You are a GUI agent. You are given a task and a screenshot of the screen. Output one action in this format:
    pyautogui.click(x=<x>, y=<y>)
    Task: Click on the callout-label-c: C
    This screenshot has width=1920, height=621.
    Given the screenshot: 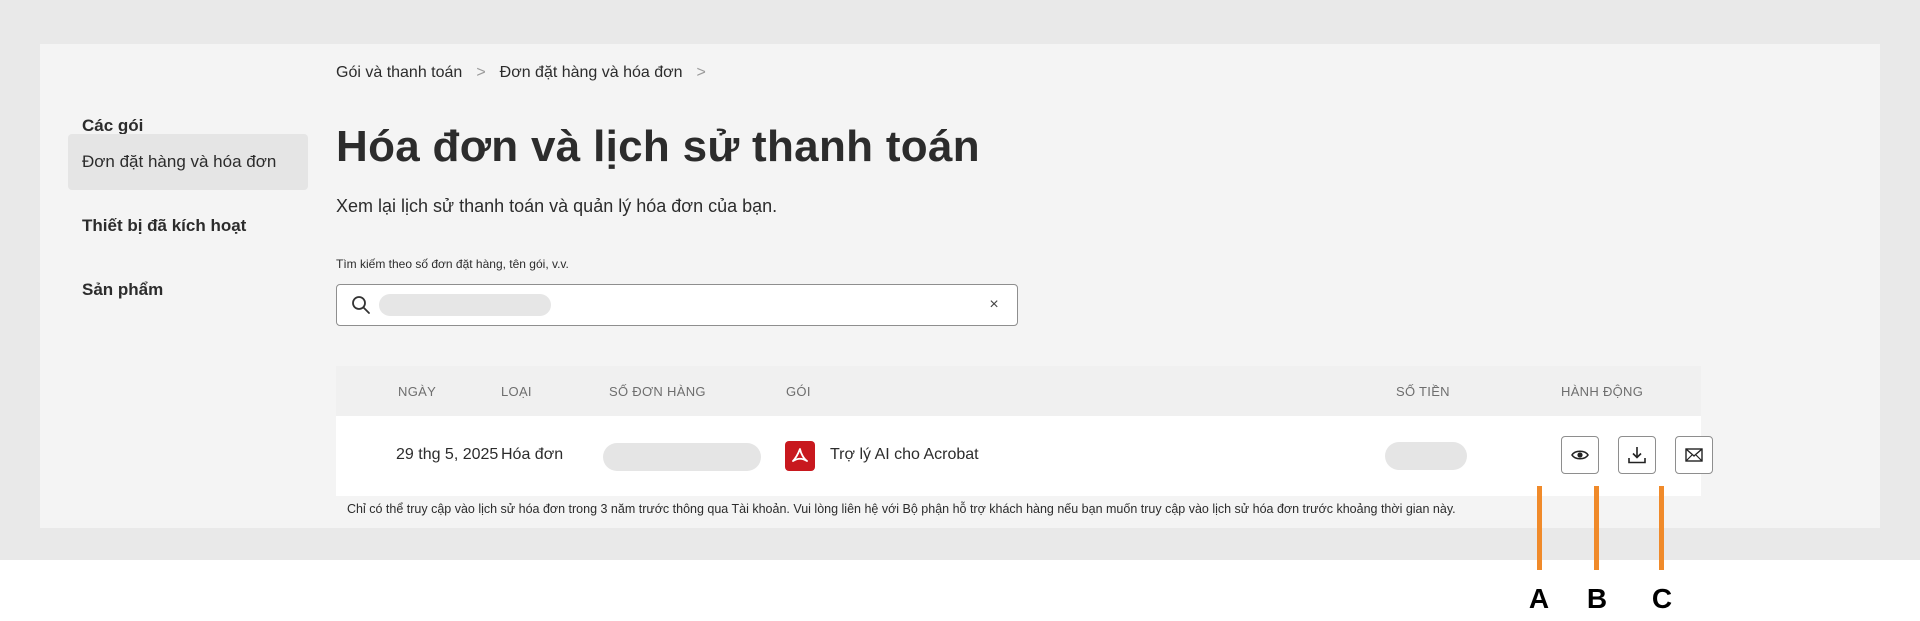 What is the action you would take?
    pyautogui.click(x=1662, y=598)
    